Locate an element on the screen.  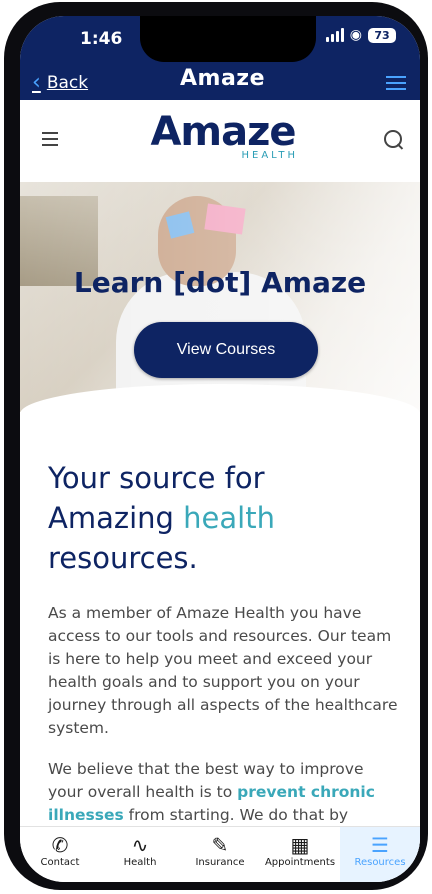
battery-icon: 73 is located at coordinates (382, 35).